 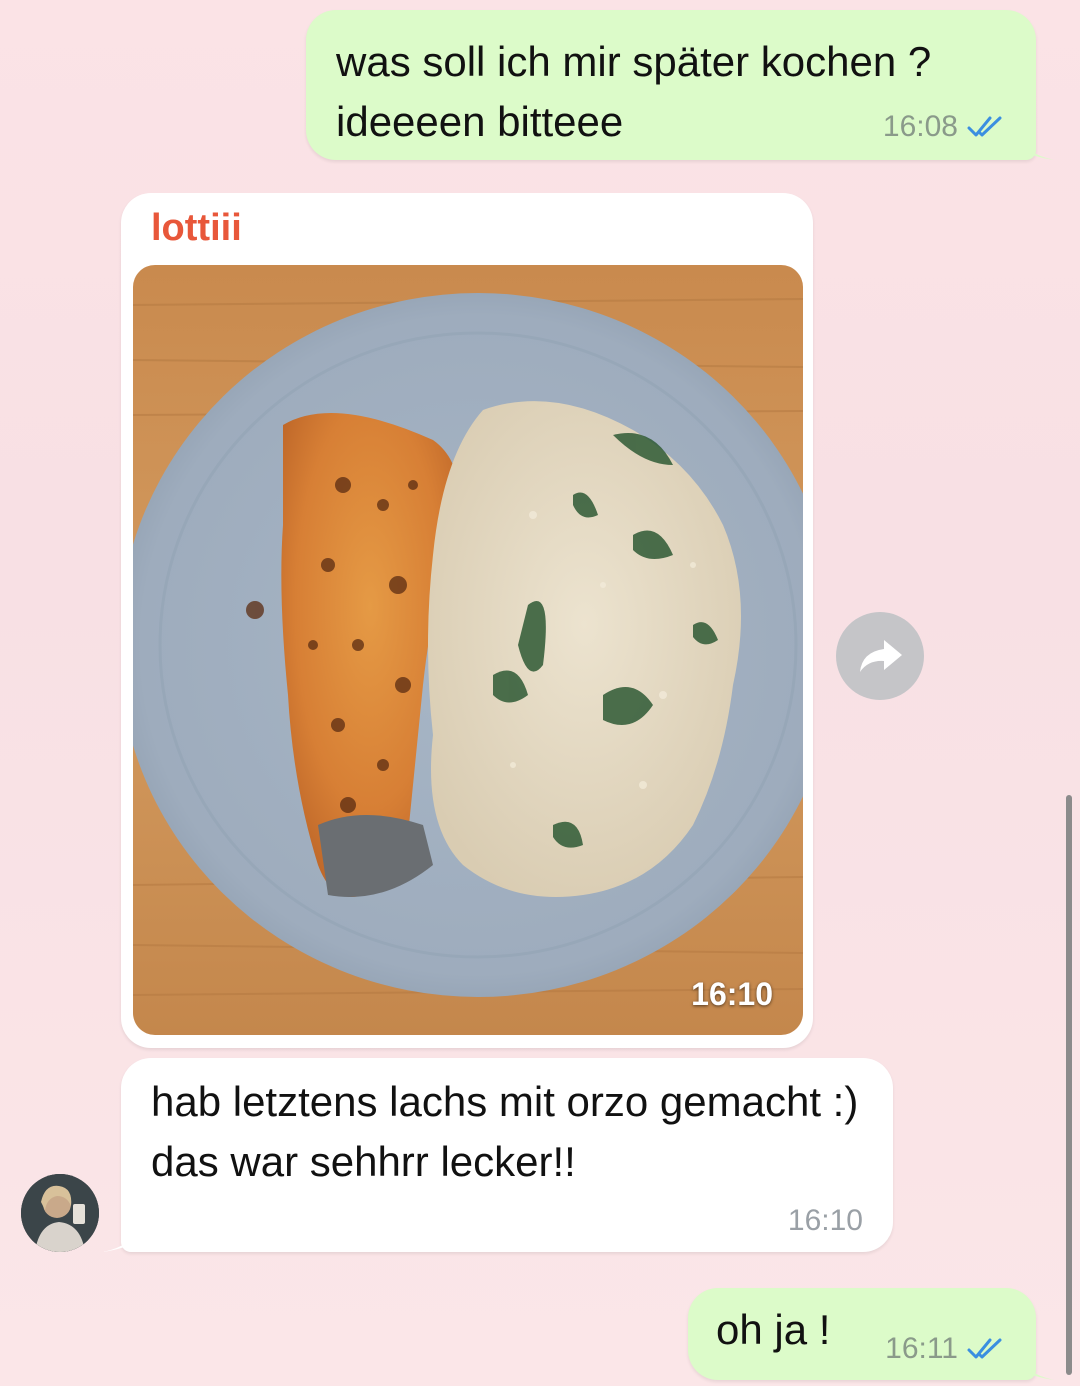 What do you see at coordinates (773, 1329) in the screenshot?
I see `message-text: oh ja !` at bounding box center [773, 1329].